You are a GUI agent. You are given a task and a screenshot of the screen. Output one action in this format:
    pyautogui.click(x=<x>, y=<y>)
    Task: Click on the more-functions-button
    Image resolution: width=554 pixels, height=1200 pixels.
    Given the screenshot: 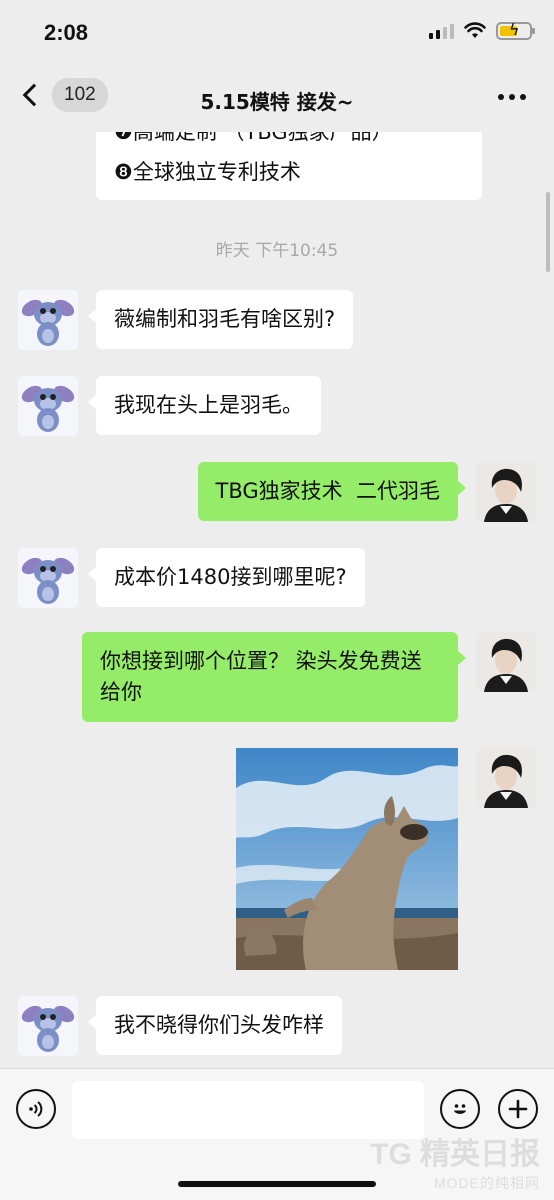 What is the action you would take?
    pyautogui.click(x=518, y=1109)
    